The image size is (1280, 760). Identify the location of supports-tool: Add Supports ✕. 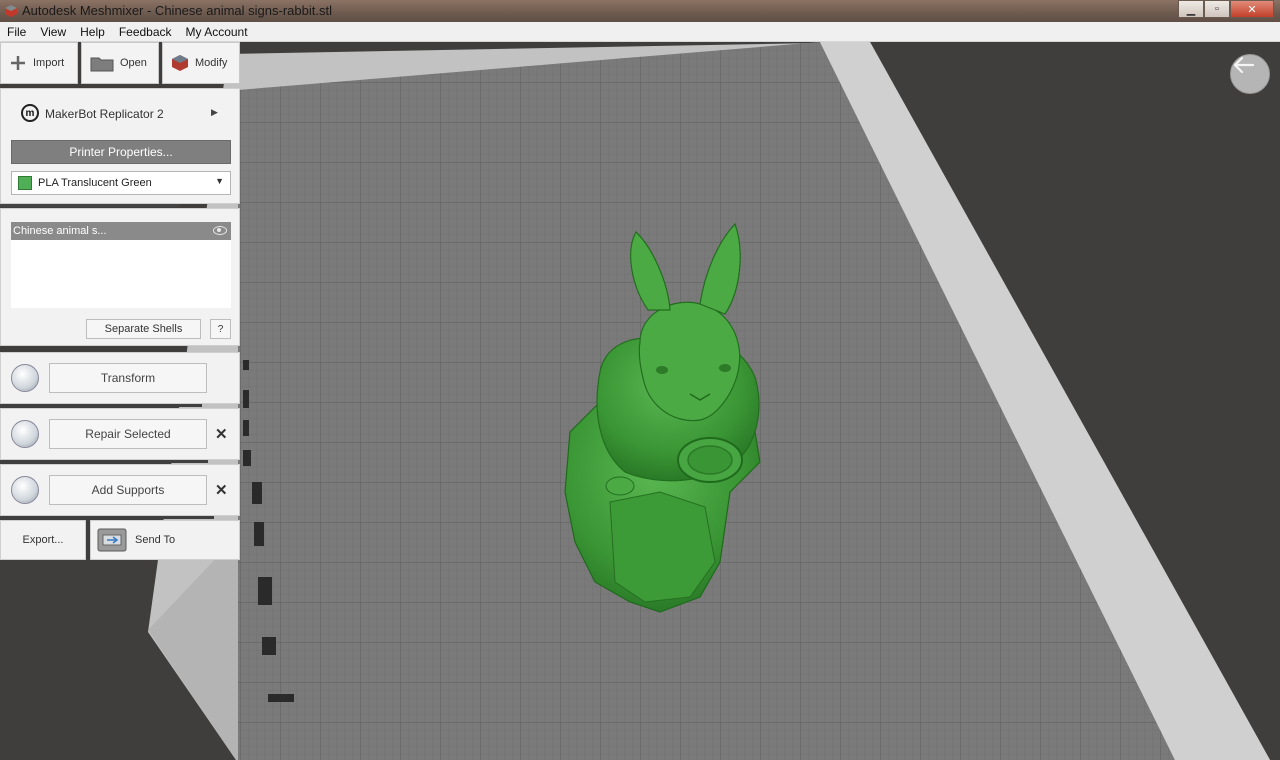
(120, 490).